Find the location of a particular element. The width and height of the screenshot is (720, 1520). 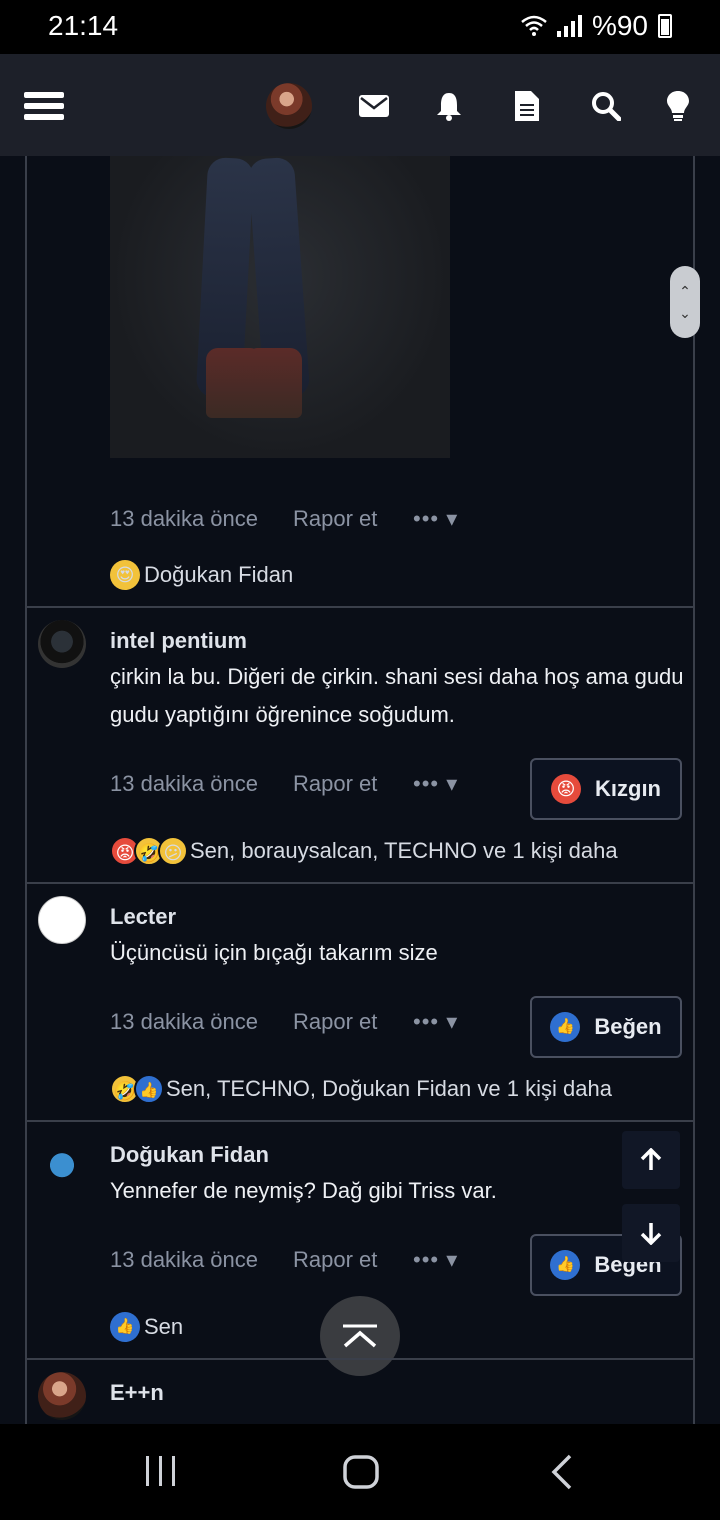

system-indicators: %90 is located at coordinates (596, 26).